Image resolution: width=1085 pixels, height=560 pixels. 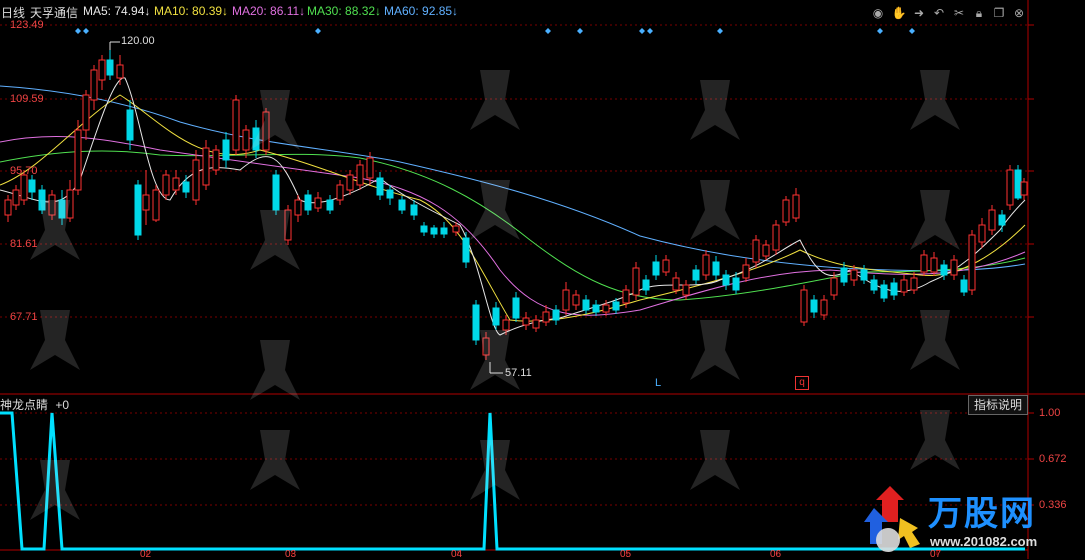 What do you see at coordinates (27, 25) in the screenshot?
I see `price-label: 123.49` at bounding box center [27, 25].